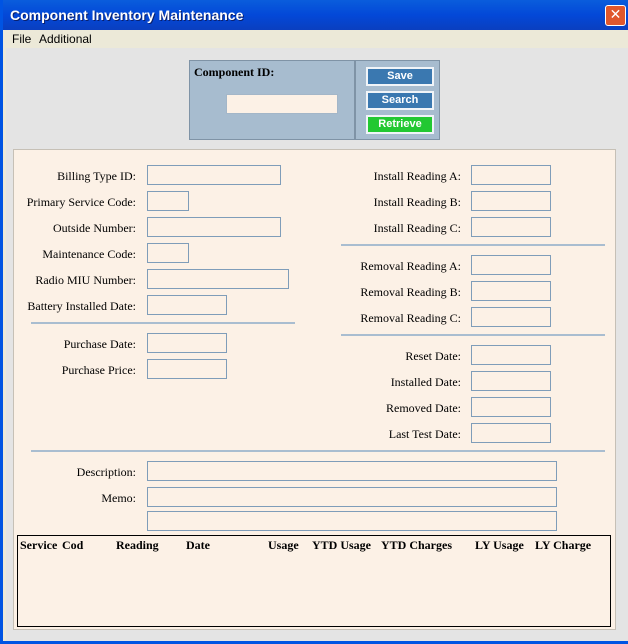 This screenshot has height=644, width=628. I want to click on purchase-date-field, so click(187, 343).